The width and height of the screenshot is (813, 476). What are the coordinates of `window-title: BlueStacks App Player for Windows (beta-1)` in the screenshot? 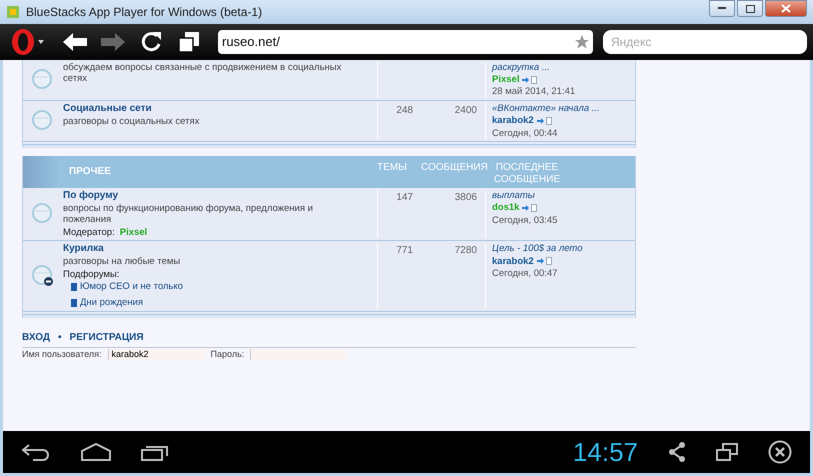 It's located at (145, 11).